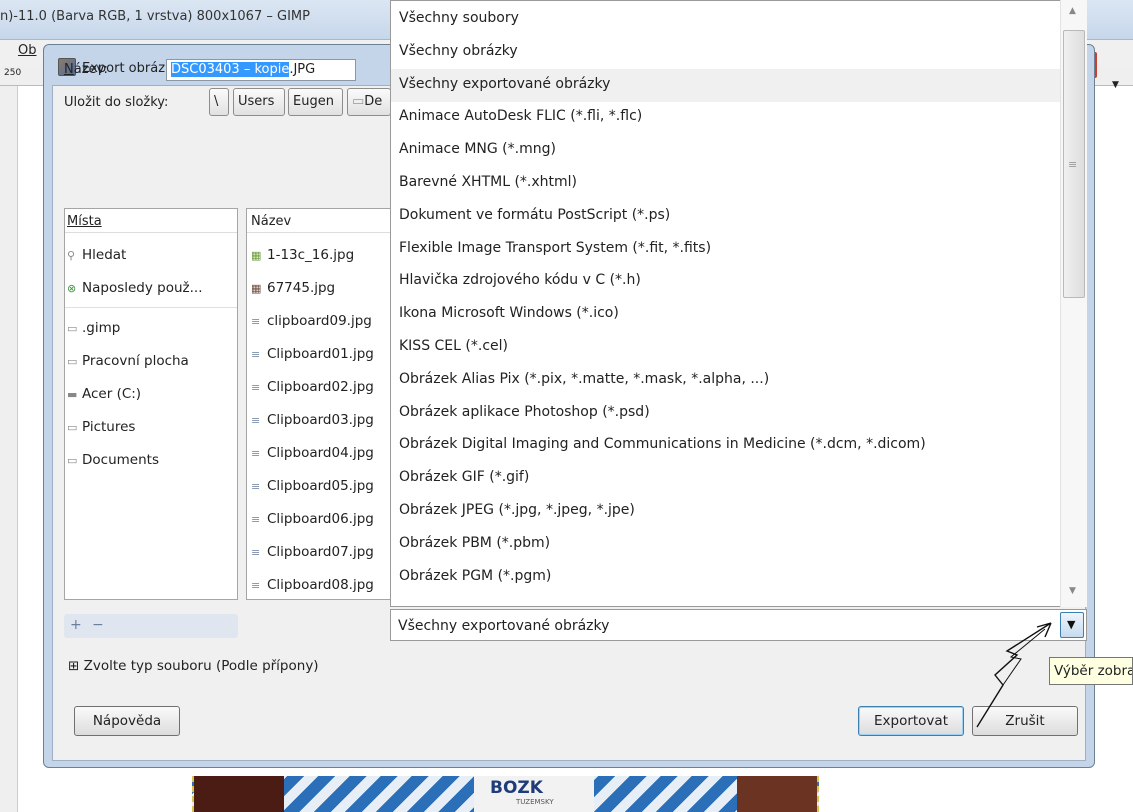 The height and width of the screenshot is (812, 1133). Describe the element at coordinates (726, 216) in the screenshot. I see `filter-option: Dokument ve formátu PostScript (*.ps)` at that location.